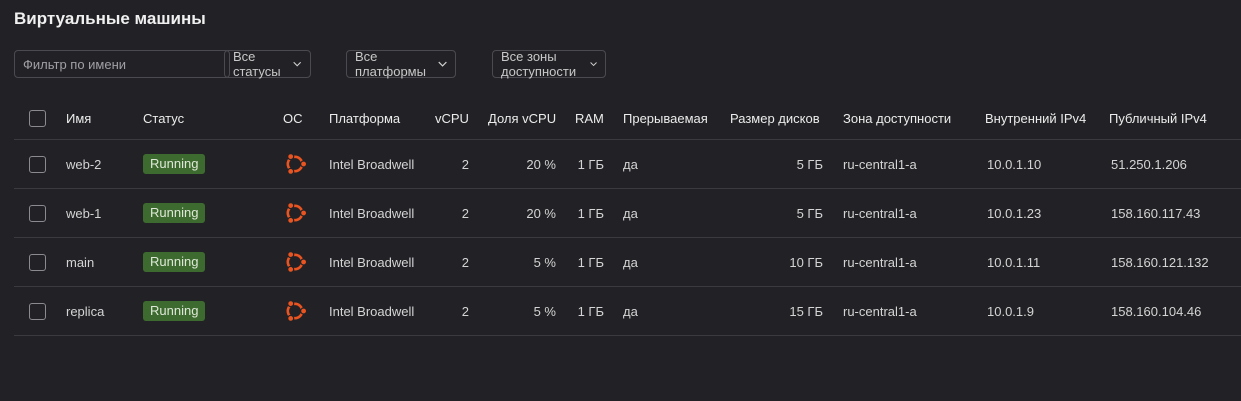 Image resolution: width=1241 pixels, height=401 pixels. Describe the element at coordinates (665, 118) in the screenshot. I see `header-preemptible: Прерываемая` at that location.